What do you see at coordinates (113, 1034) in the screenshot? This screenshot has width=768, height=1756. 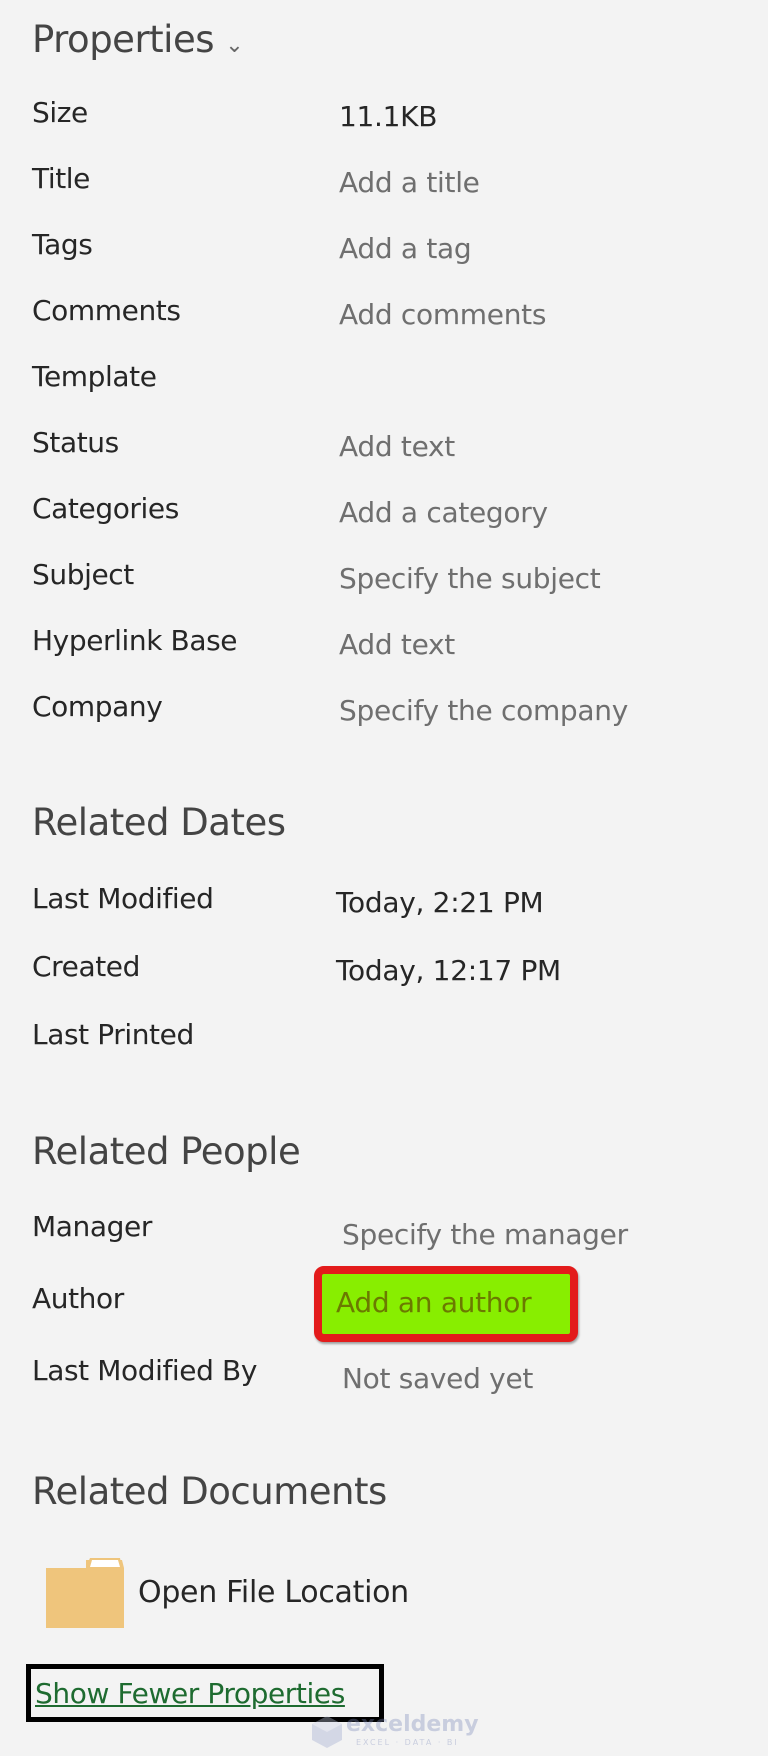 I see `label-last-printed: Last Printed` at bounding box center [113, 1034].